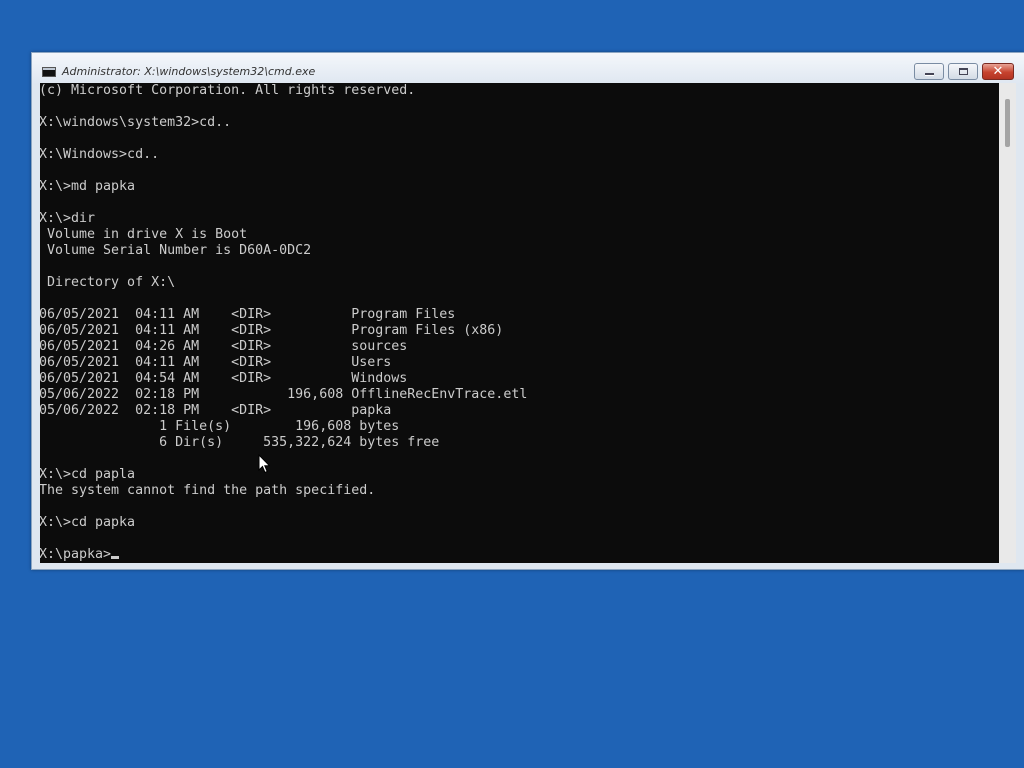  Describe the element at coordinates (1007, 323) in the screenshot. I see `vertical-scrollbar` at that location.